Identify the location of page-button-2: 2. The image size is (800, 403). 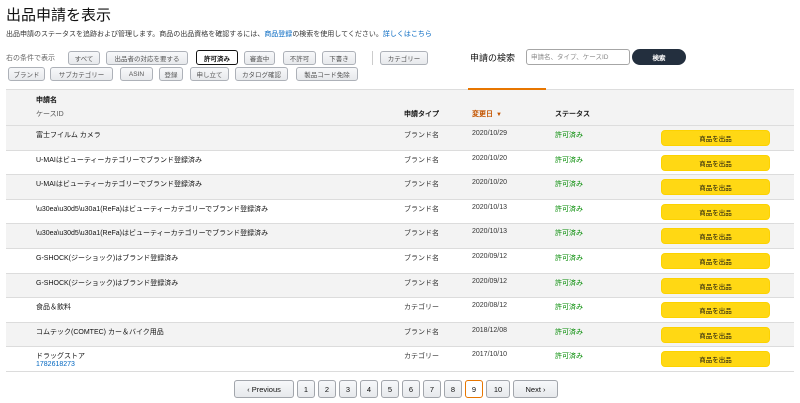
(327, 389).